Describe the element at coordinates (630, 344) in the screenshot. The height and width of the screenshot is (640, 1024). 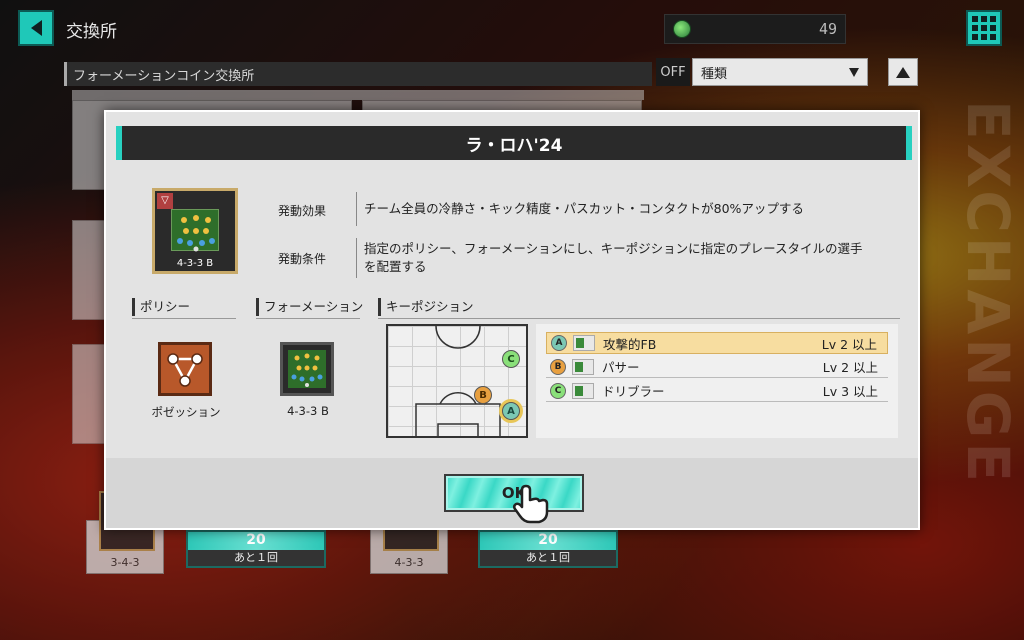
I see `play-style-name: 攻撃的FB` at that location.